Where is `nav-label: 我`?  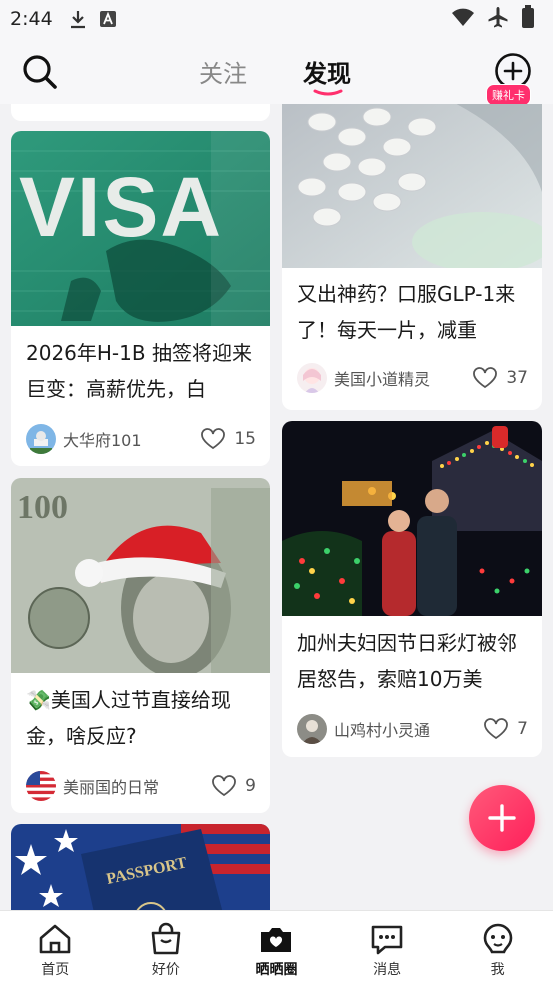 nav-label: 我 is located at coordinates (497, 970).